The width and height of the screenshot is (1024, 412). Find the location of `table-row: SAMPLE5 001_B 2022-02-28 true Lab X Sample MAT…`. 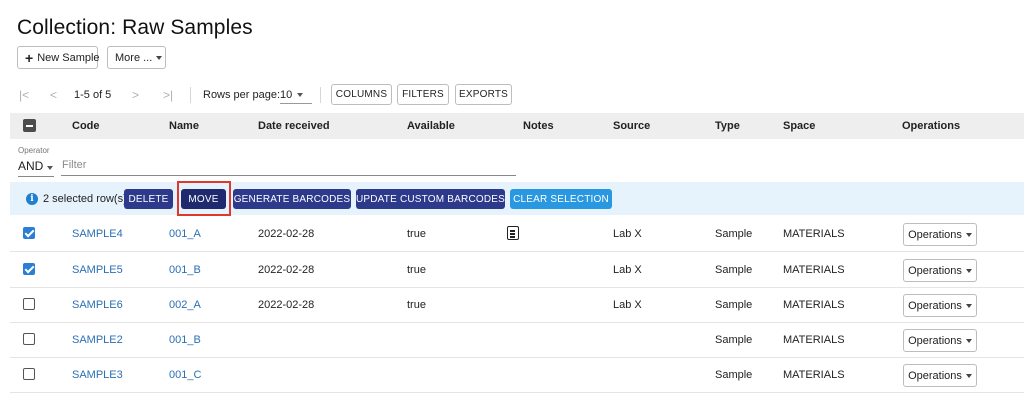

table-row: SAMPLE5 001_B 2022-02-28 true Lab X Sample MAT… is located at coordinates (517, 270).